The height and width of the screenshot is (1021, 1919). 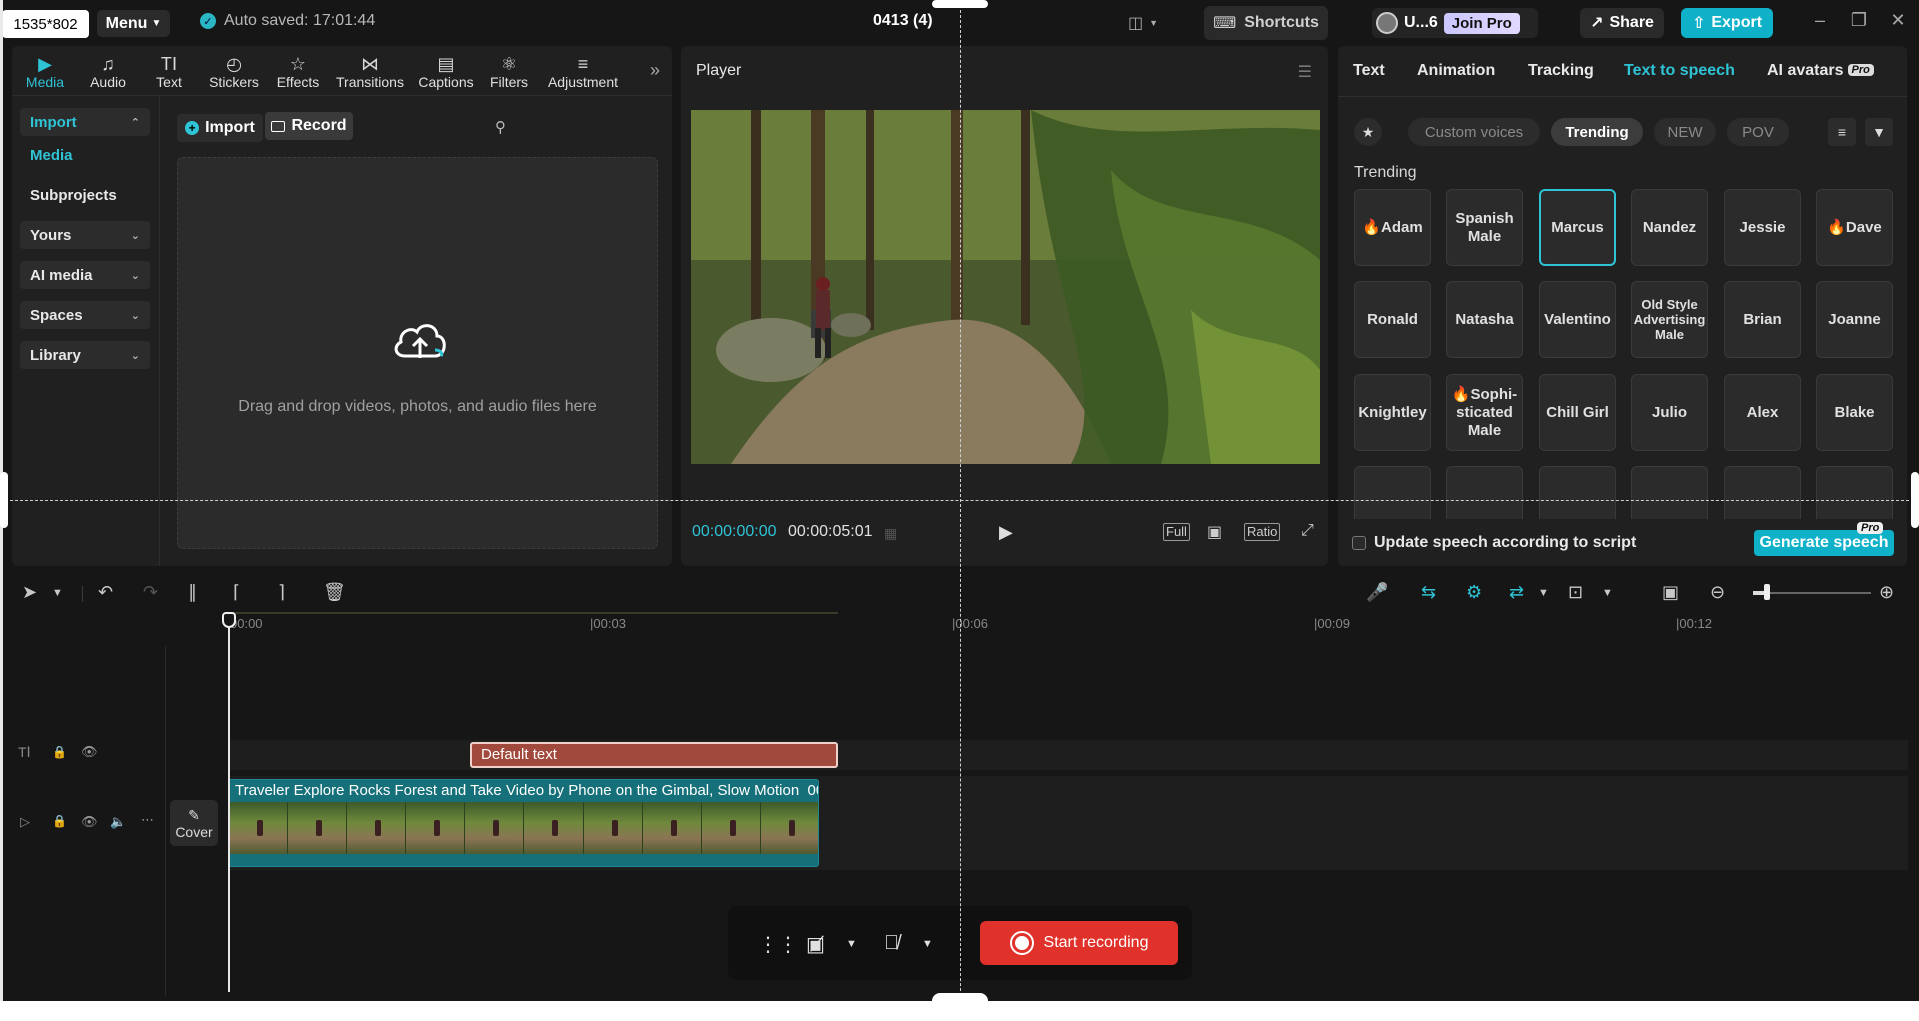 I want to click on update-speech-option: Update speech according to script, so click(x=1494, y=543).